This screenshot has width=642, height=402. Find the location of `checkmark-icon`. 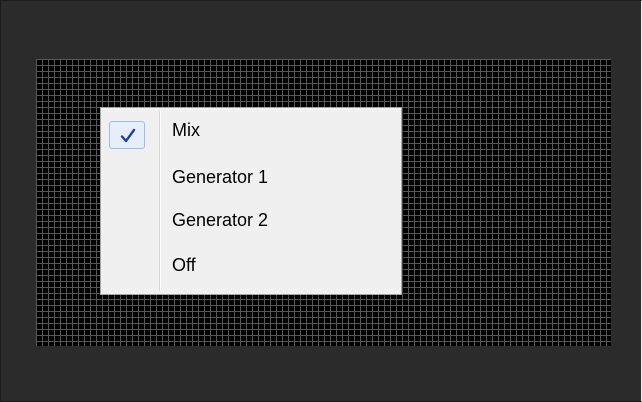

checkmark-icon is located at coordinates (128, 135).